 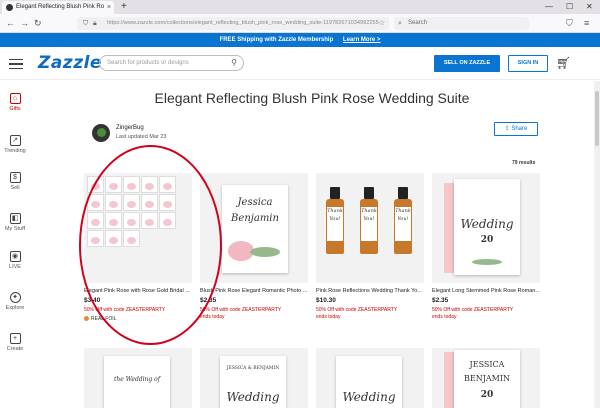 I want to click on browser-search-placeholder: Search, so click(x=418, y=23).